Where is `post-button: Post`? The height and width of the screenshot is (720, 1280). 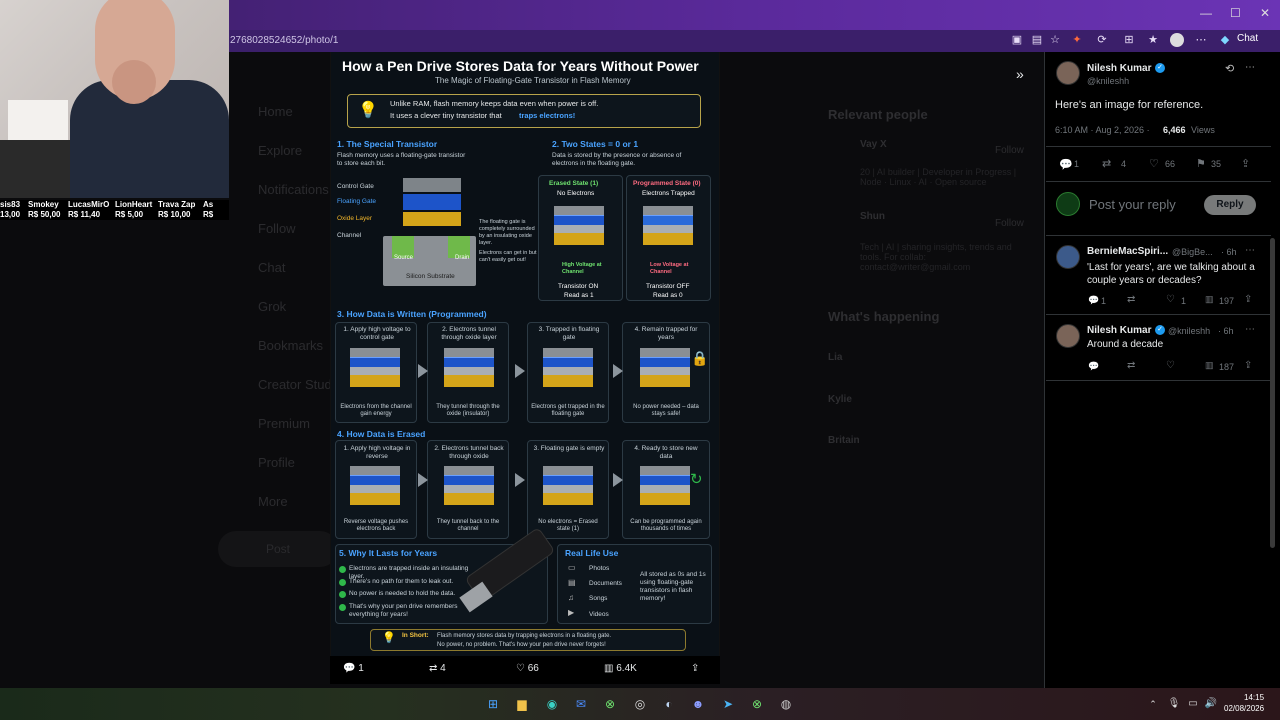 post-button: Post is located at coordinates (278, 549).